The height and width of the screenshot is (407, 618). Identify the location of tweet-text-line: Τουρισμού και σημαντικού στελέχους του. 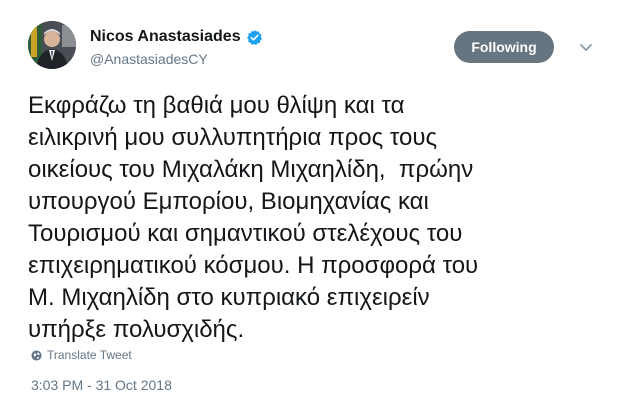
(245, 233).